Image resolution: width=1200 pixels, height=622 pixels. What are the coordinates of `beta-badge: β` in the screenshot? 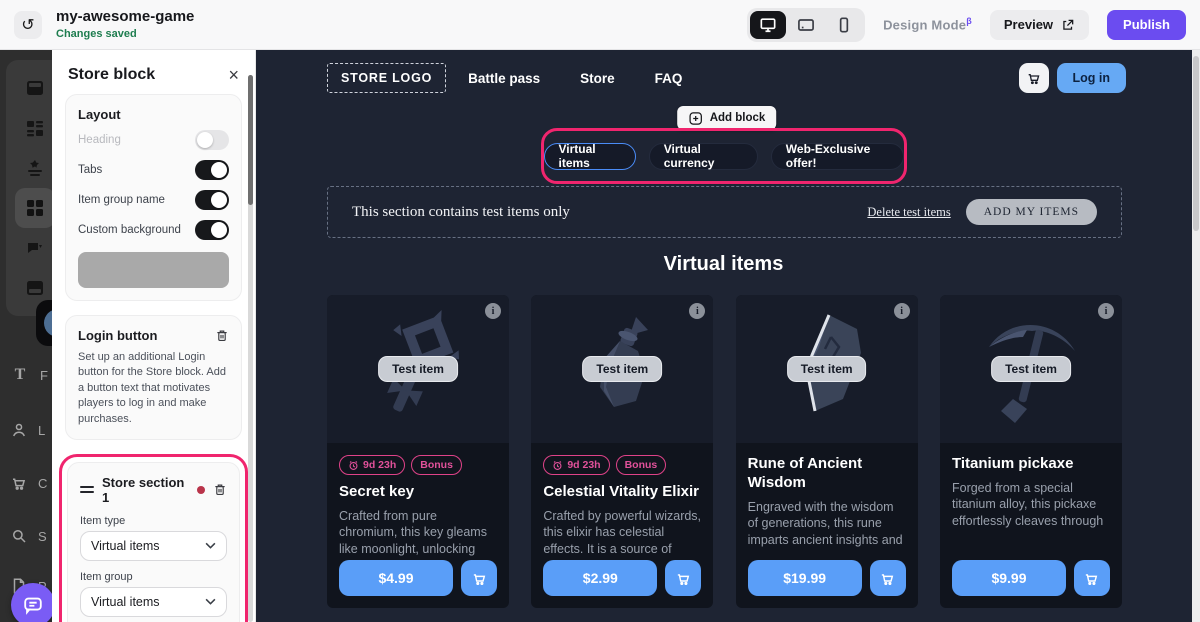 It's located at (969, 21).